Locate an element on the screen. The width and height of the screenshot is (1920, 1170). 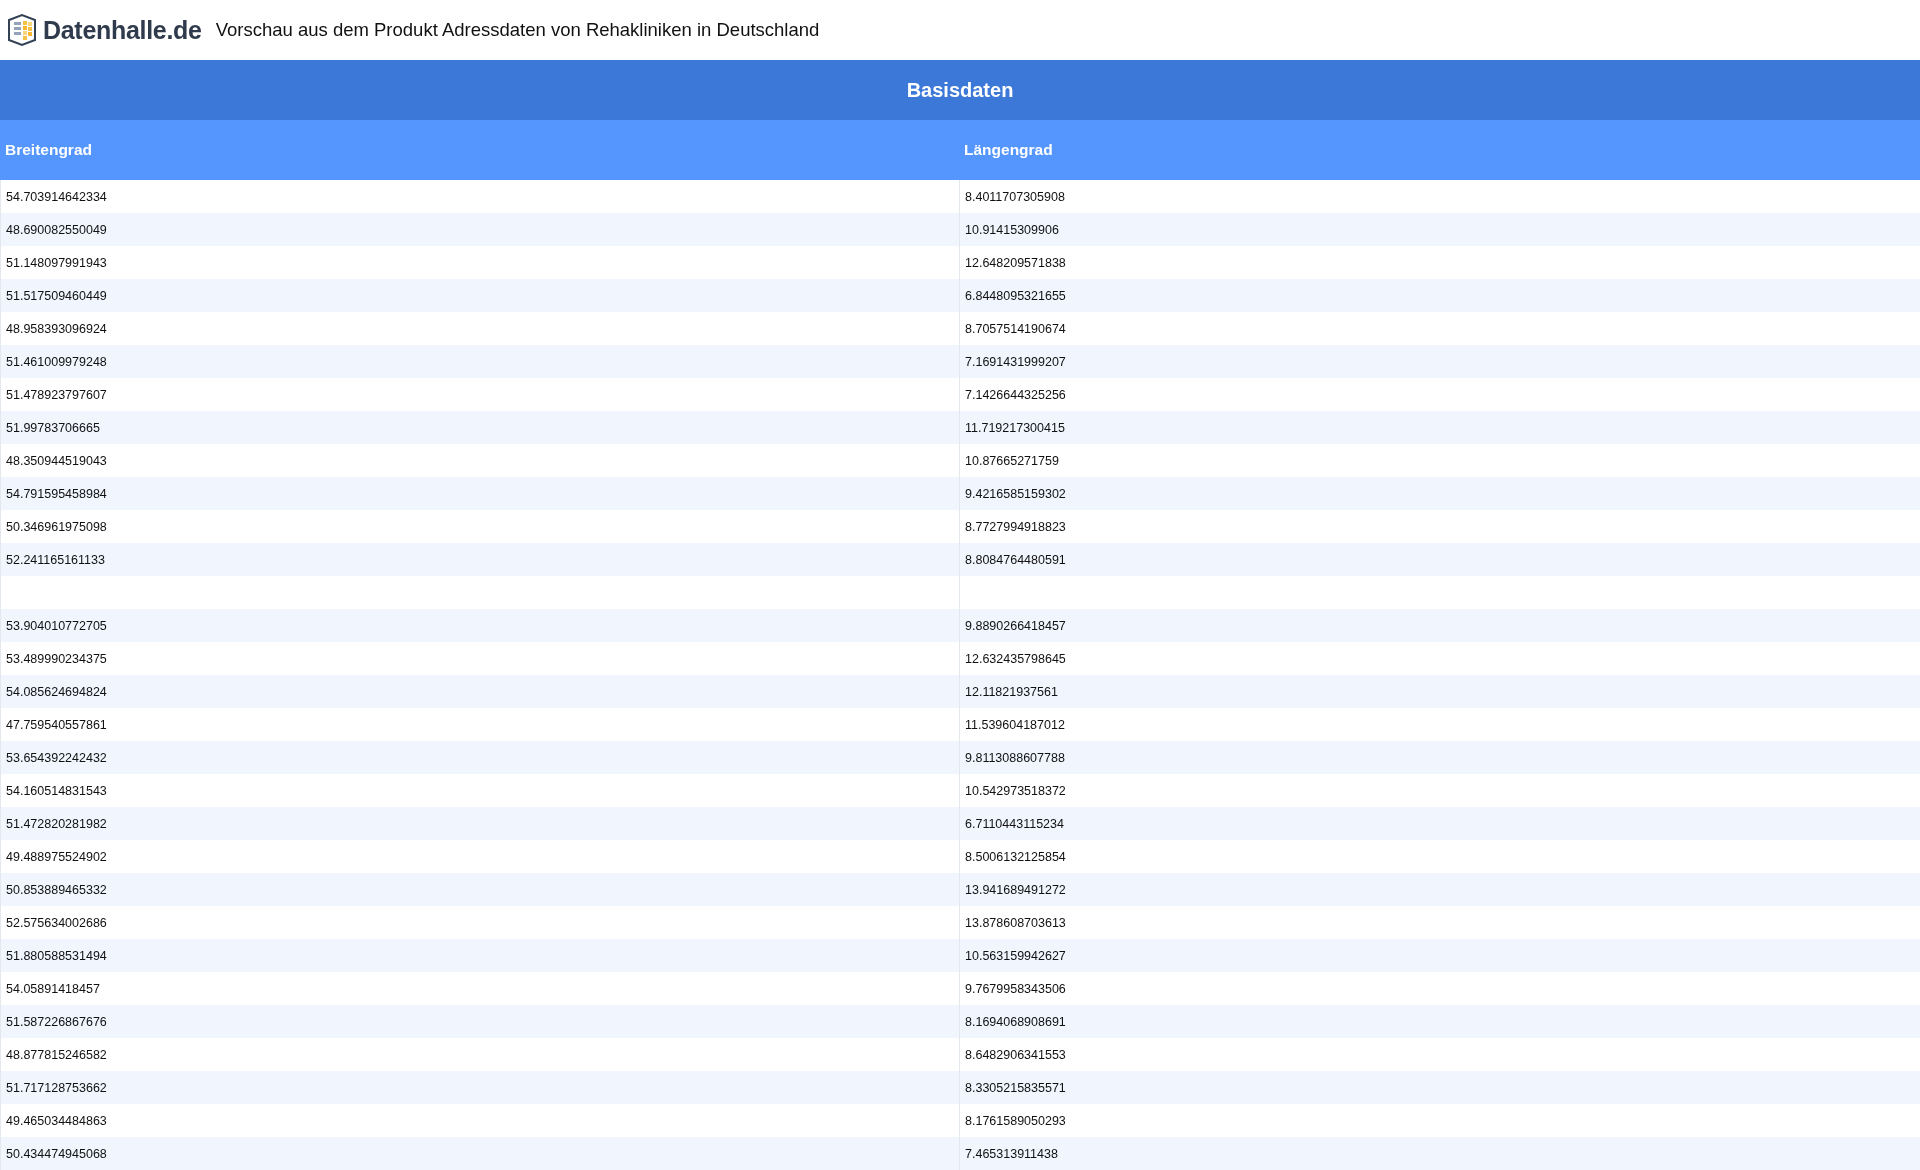
table-cell: 50.434474945068 is located at coordinates (479, 1153).